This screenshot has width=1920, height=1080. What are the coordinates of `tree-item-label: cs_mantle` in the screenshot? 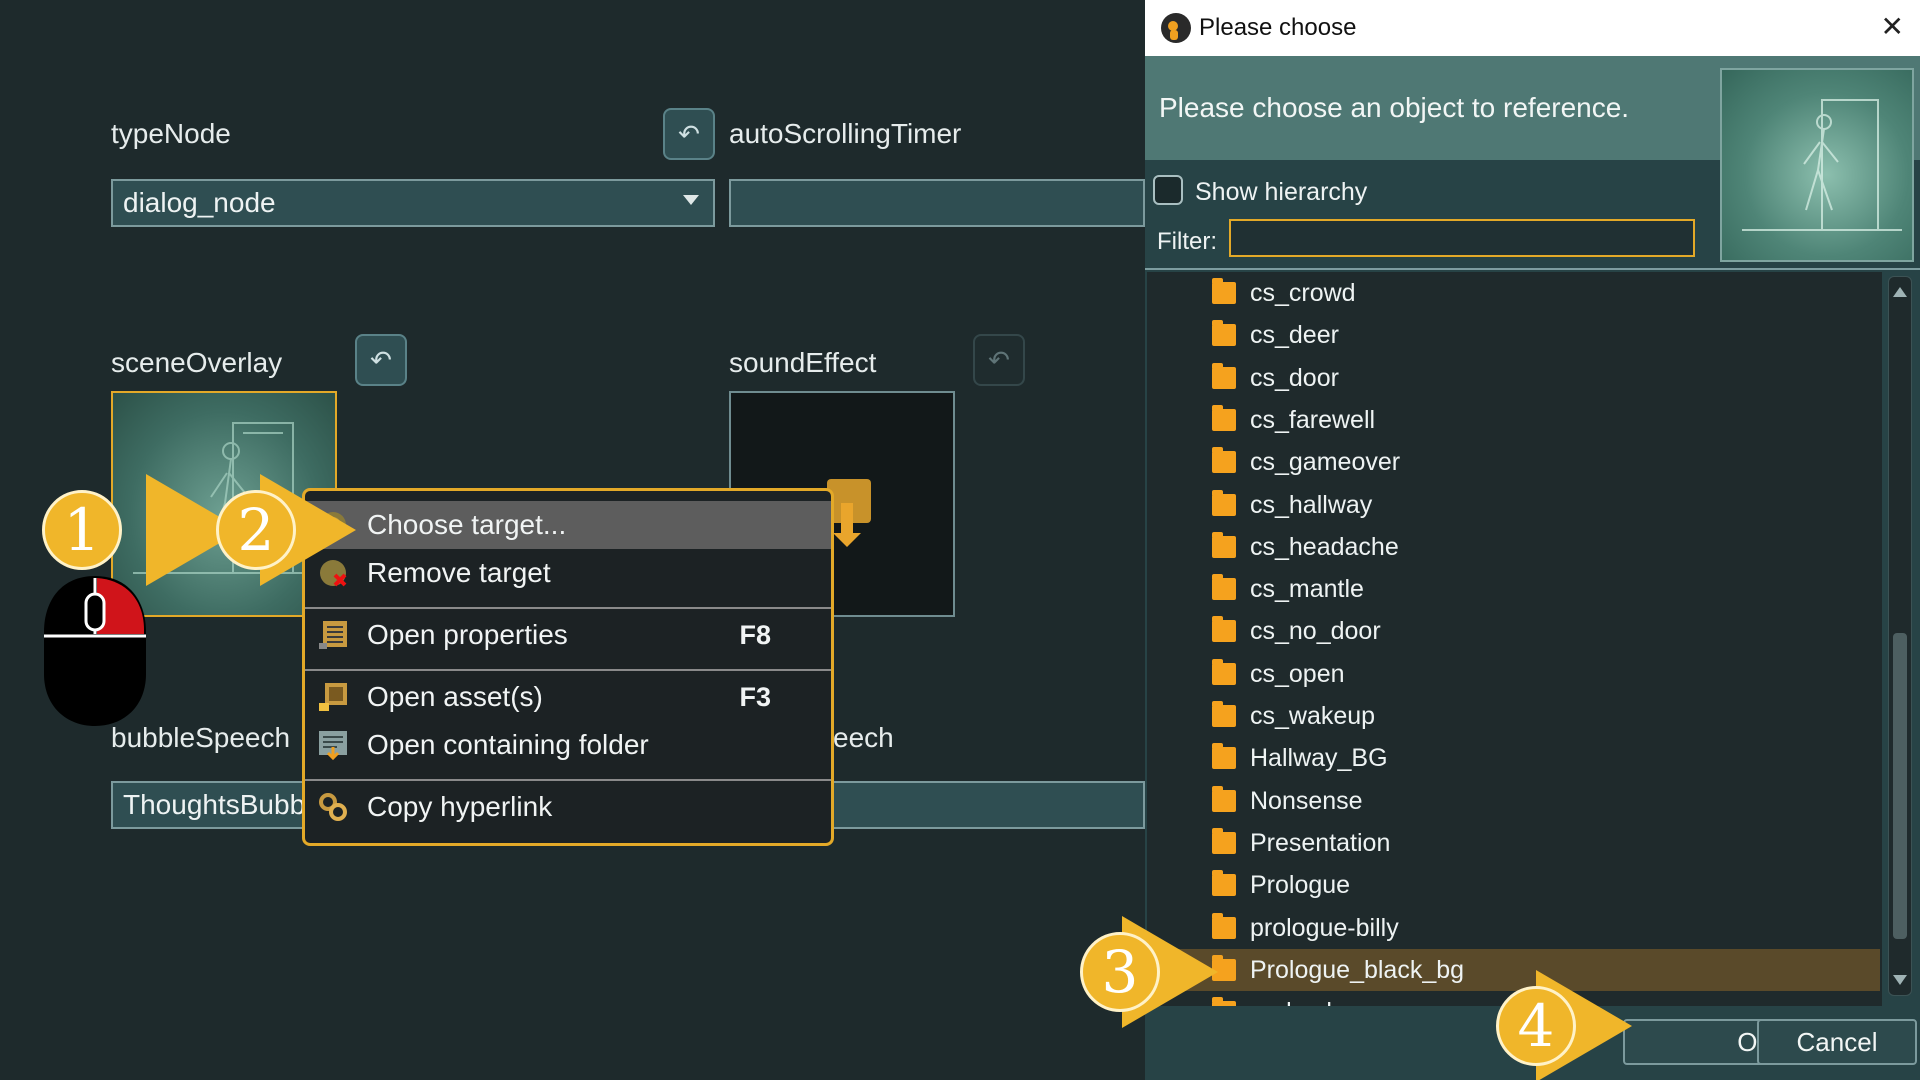 It's located at (1307, 588).